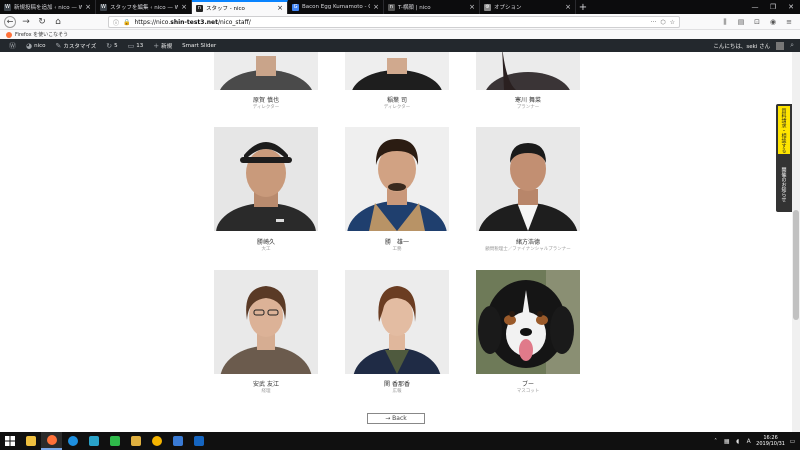 The width and height of the screenshot is (800, 450). I want to click on sidebar-icon: ▤, so click(741, 22).